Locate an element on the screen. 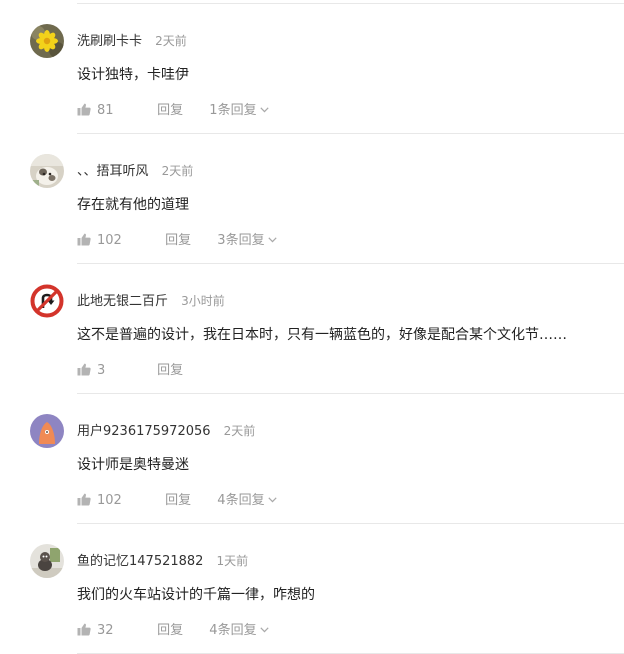 This screenshot has height=654, width=624. default-user-avatar-icon is located at coordinates (47, 431).